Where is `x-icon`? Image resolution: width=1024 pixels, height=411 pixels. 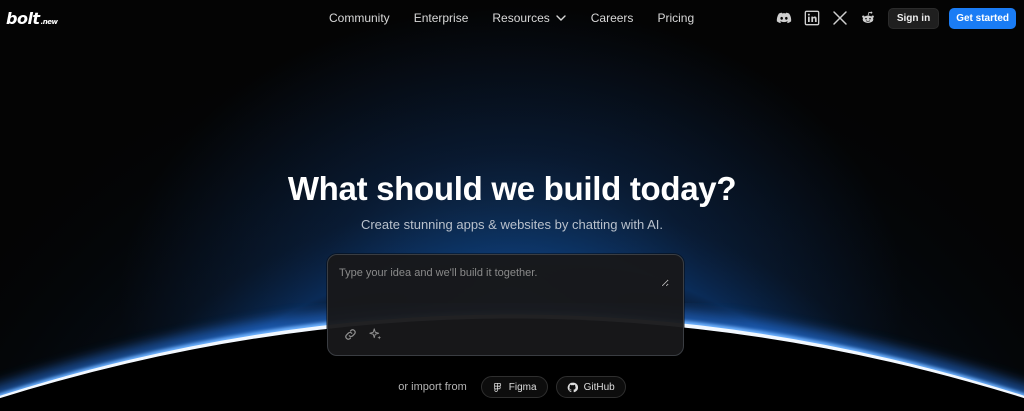
x-icon is located at coordinates (840, 18).